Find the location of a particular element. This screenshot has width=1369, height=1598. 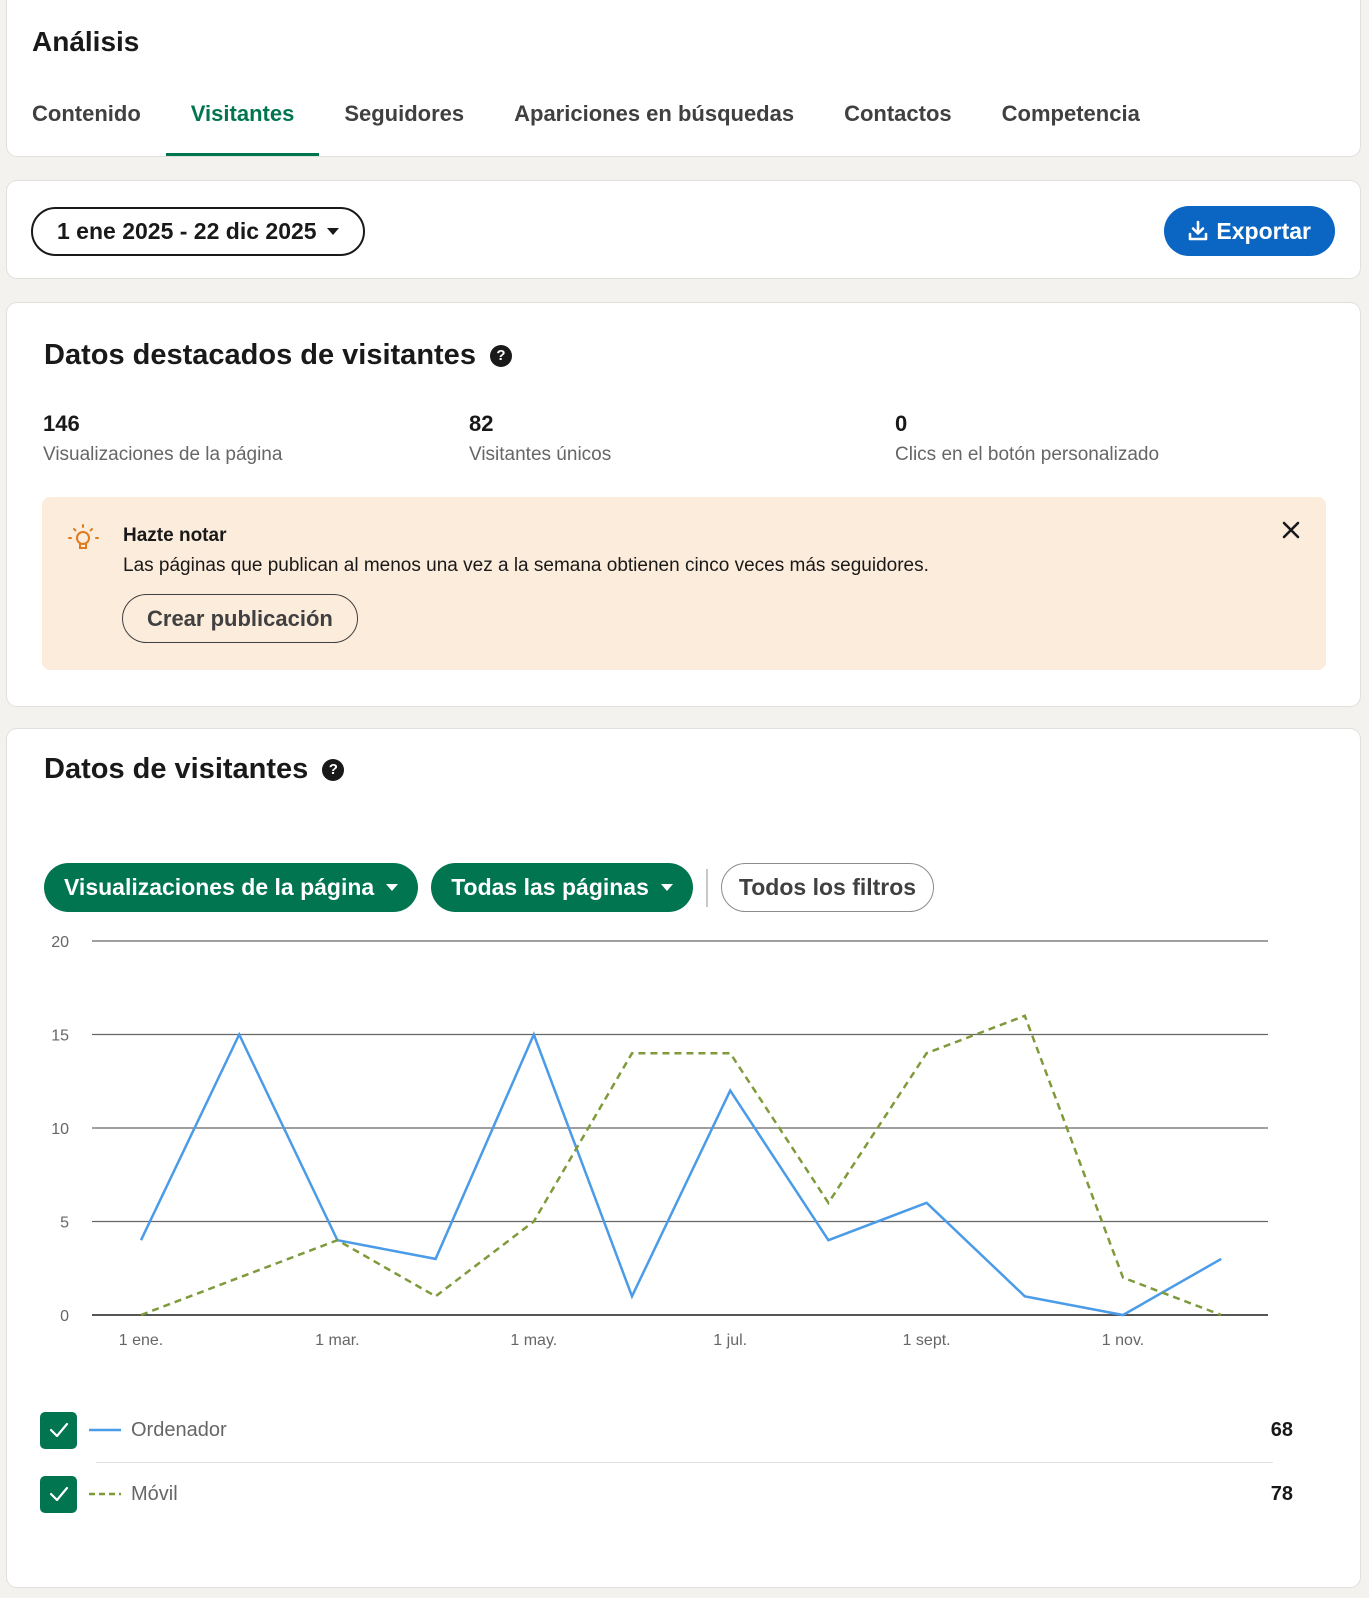

legend-name: Ordenador is located at coordinates (179, 1429).